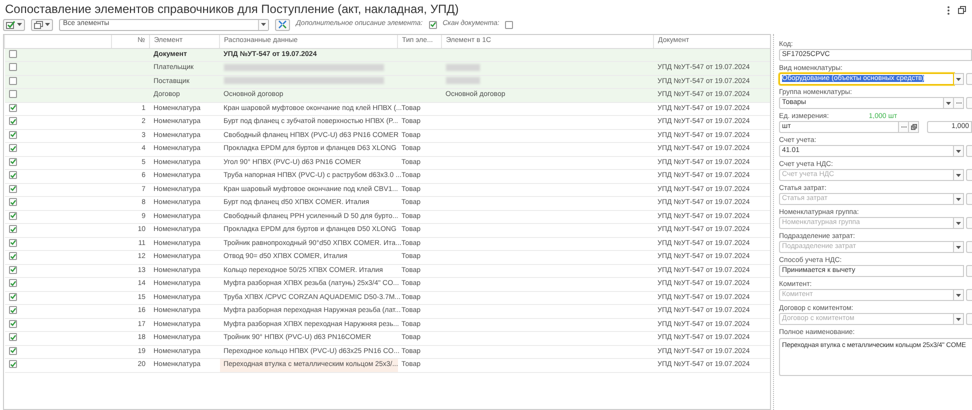 The width and height of the screenshot is (972, 410). I want to click on window-title: Сопоставление элементов справочников для Поступление (акт, накладная, УПД), so click(232, 9).